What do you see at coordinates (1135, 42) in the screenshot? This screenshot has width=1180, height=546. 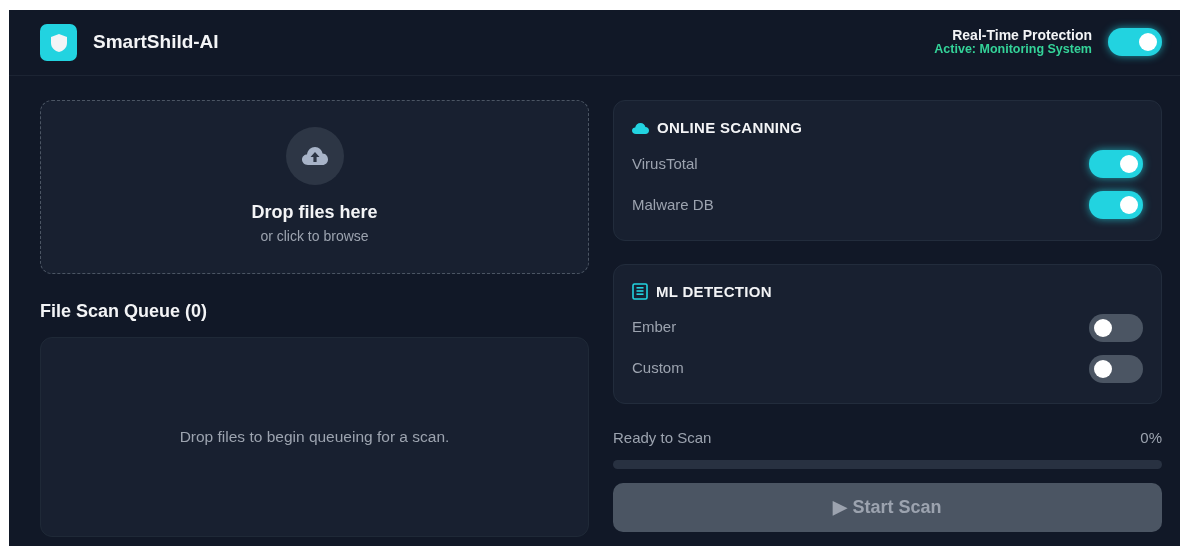 I see `protection-toggle` at bounding box center [1135, 42].